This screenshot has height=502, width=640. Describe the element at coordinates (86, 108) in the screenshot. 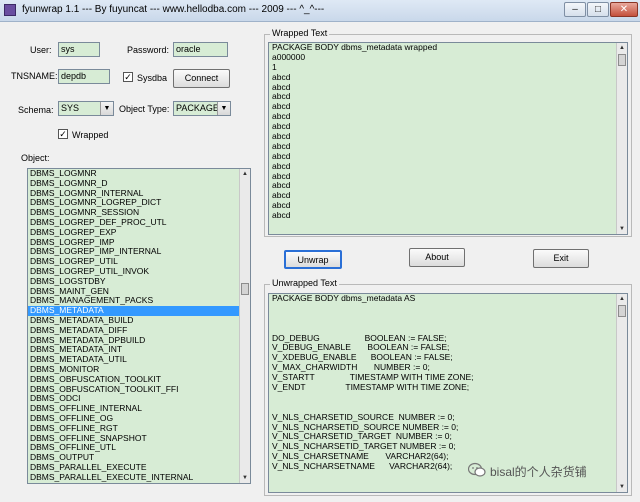

I see `schema-select: SYS ▼` at that location.